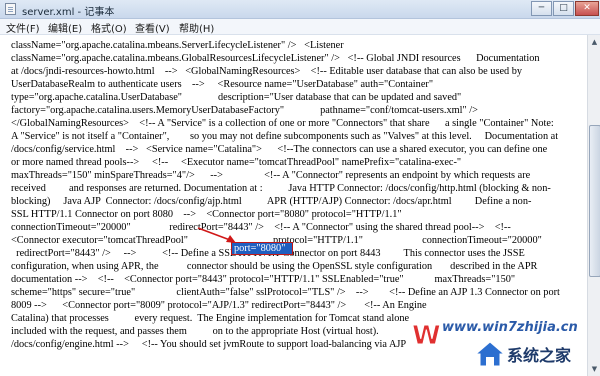  What do you see at coordinates (563, 8) in the screenshot?
I see `maximize-button: □` at bounding box center [563, 8].